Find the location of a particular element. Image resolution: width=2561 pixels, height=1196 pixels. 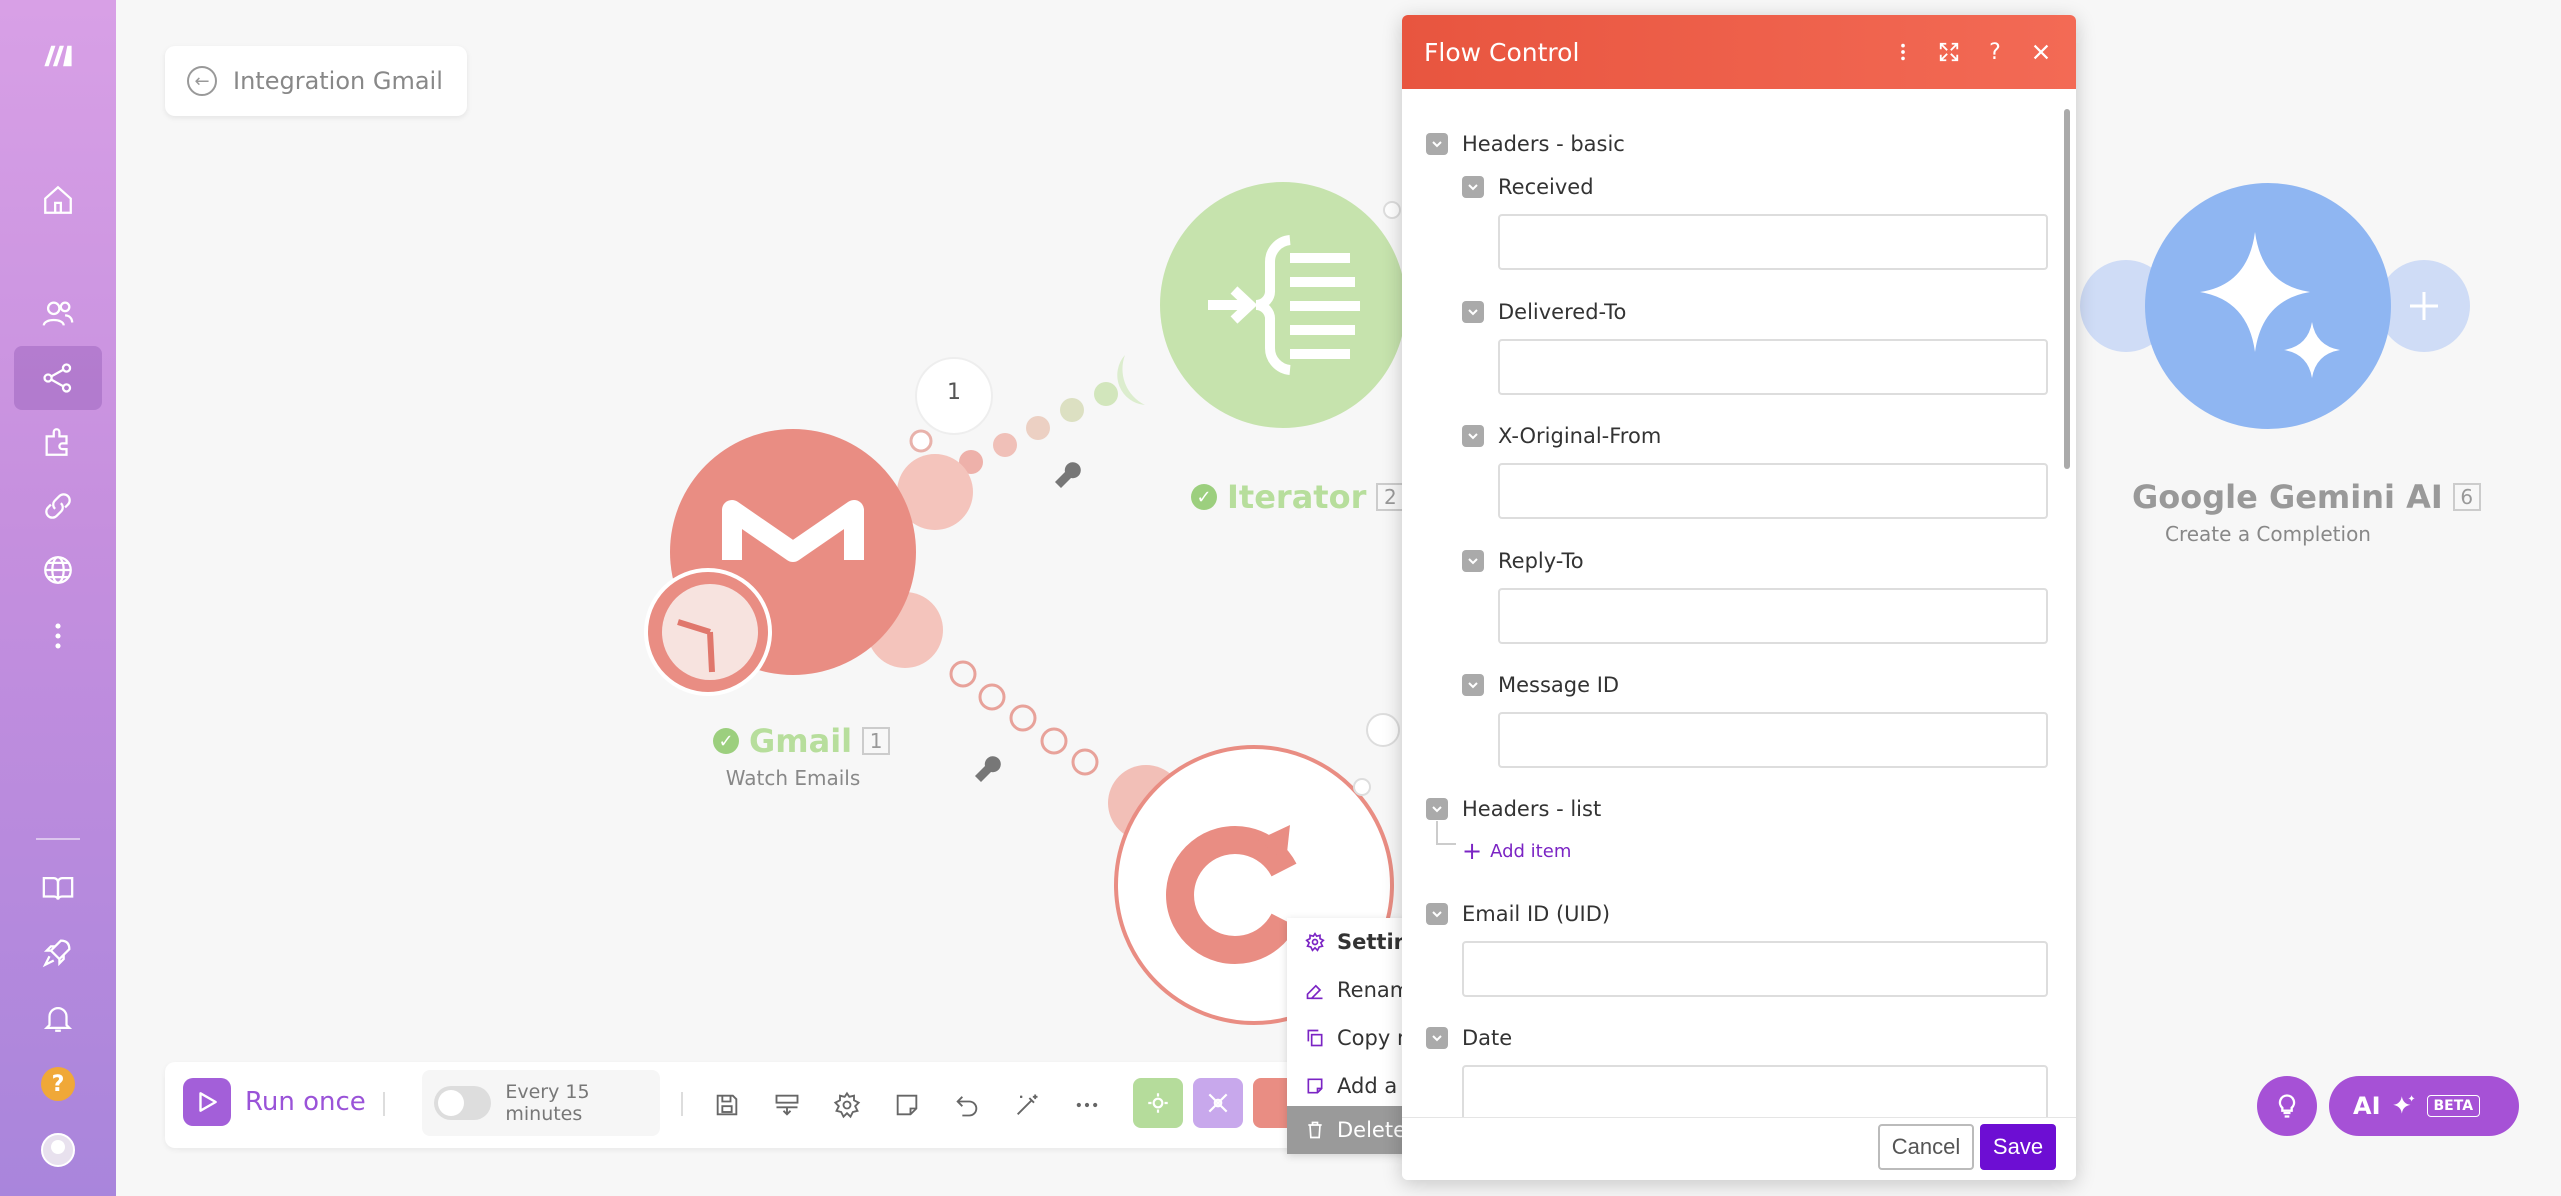

expand-icon is located at coordinates (1949, 52).